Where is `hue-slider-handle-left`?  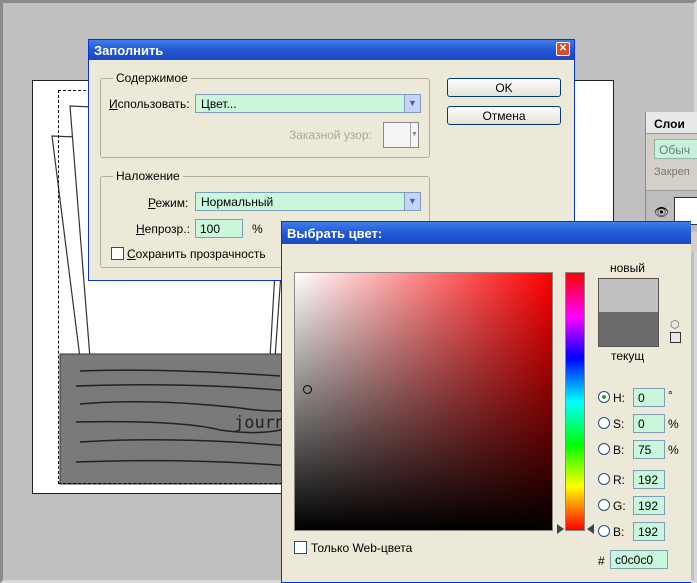 hue-slider-handle-left is located at coordinates (560, 529).